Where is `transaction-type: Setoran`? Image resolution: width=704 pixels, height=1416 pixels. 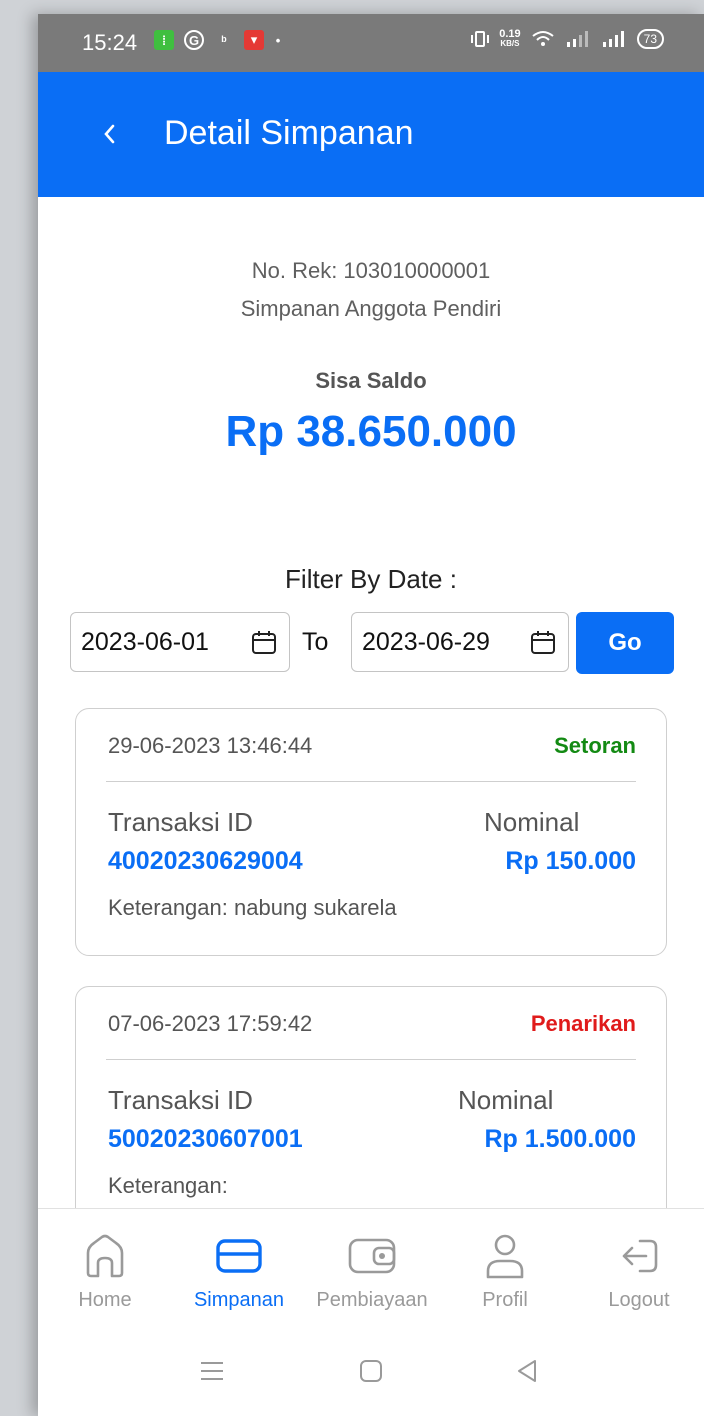
transaction-type: Setoran is located at coordinates (595, 745).